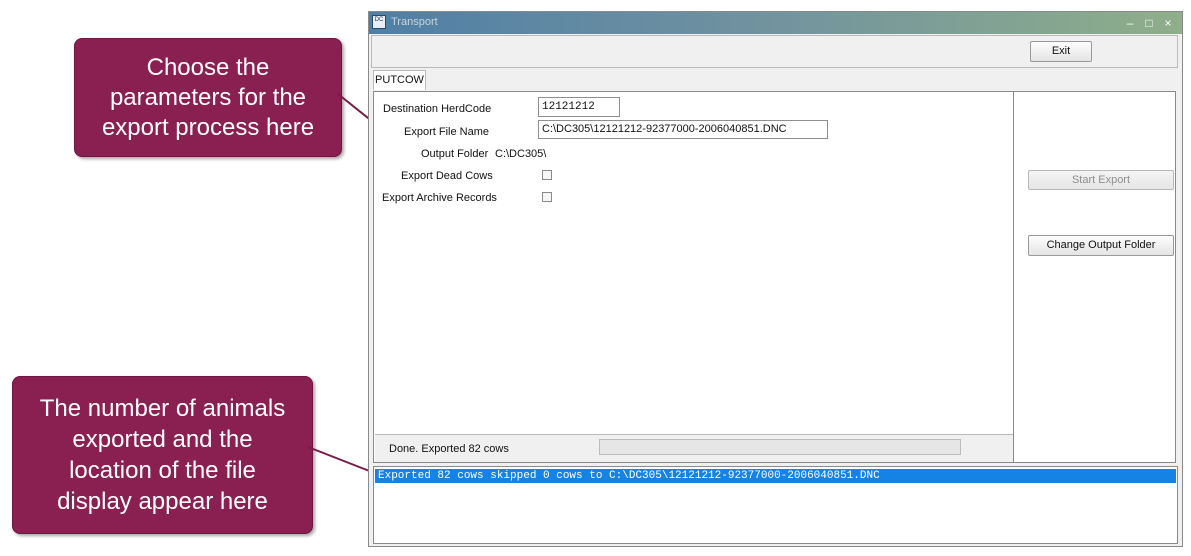 This screenshot has width=1191, height=556. I want to click on close-icon: ×, so click(1168, 23).